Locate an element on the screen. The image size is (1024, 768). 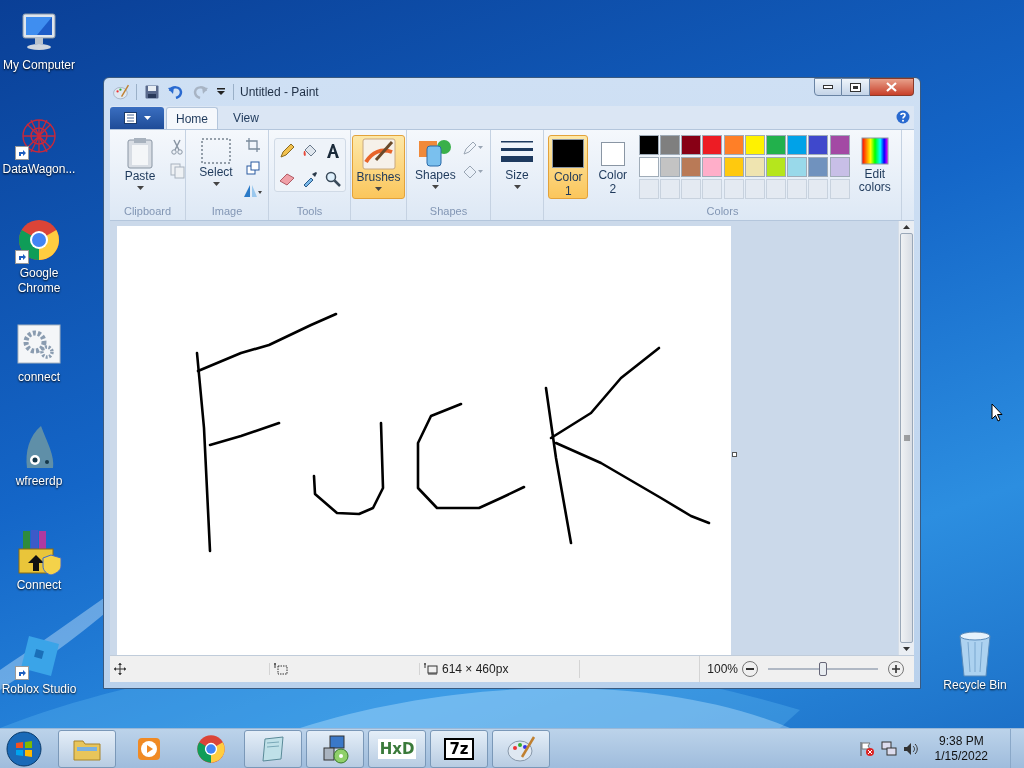
clock-time: 9:38 PM is located at coordinates (961, 741).